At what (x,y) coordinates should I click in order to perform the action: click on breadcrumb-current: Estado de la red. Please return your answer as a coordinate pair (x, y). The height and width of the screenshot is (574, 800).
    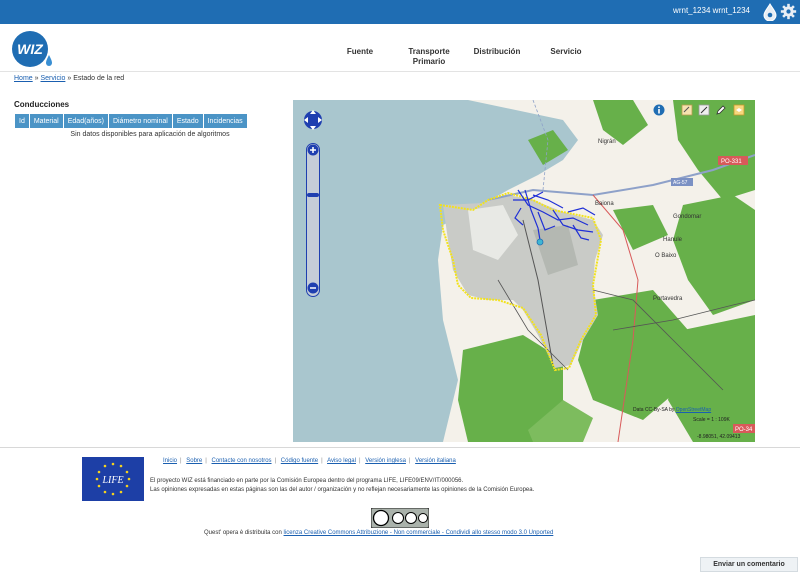
    Looking at the image, I should click on (99, 78).